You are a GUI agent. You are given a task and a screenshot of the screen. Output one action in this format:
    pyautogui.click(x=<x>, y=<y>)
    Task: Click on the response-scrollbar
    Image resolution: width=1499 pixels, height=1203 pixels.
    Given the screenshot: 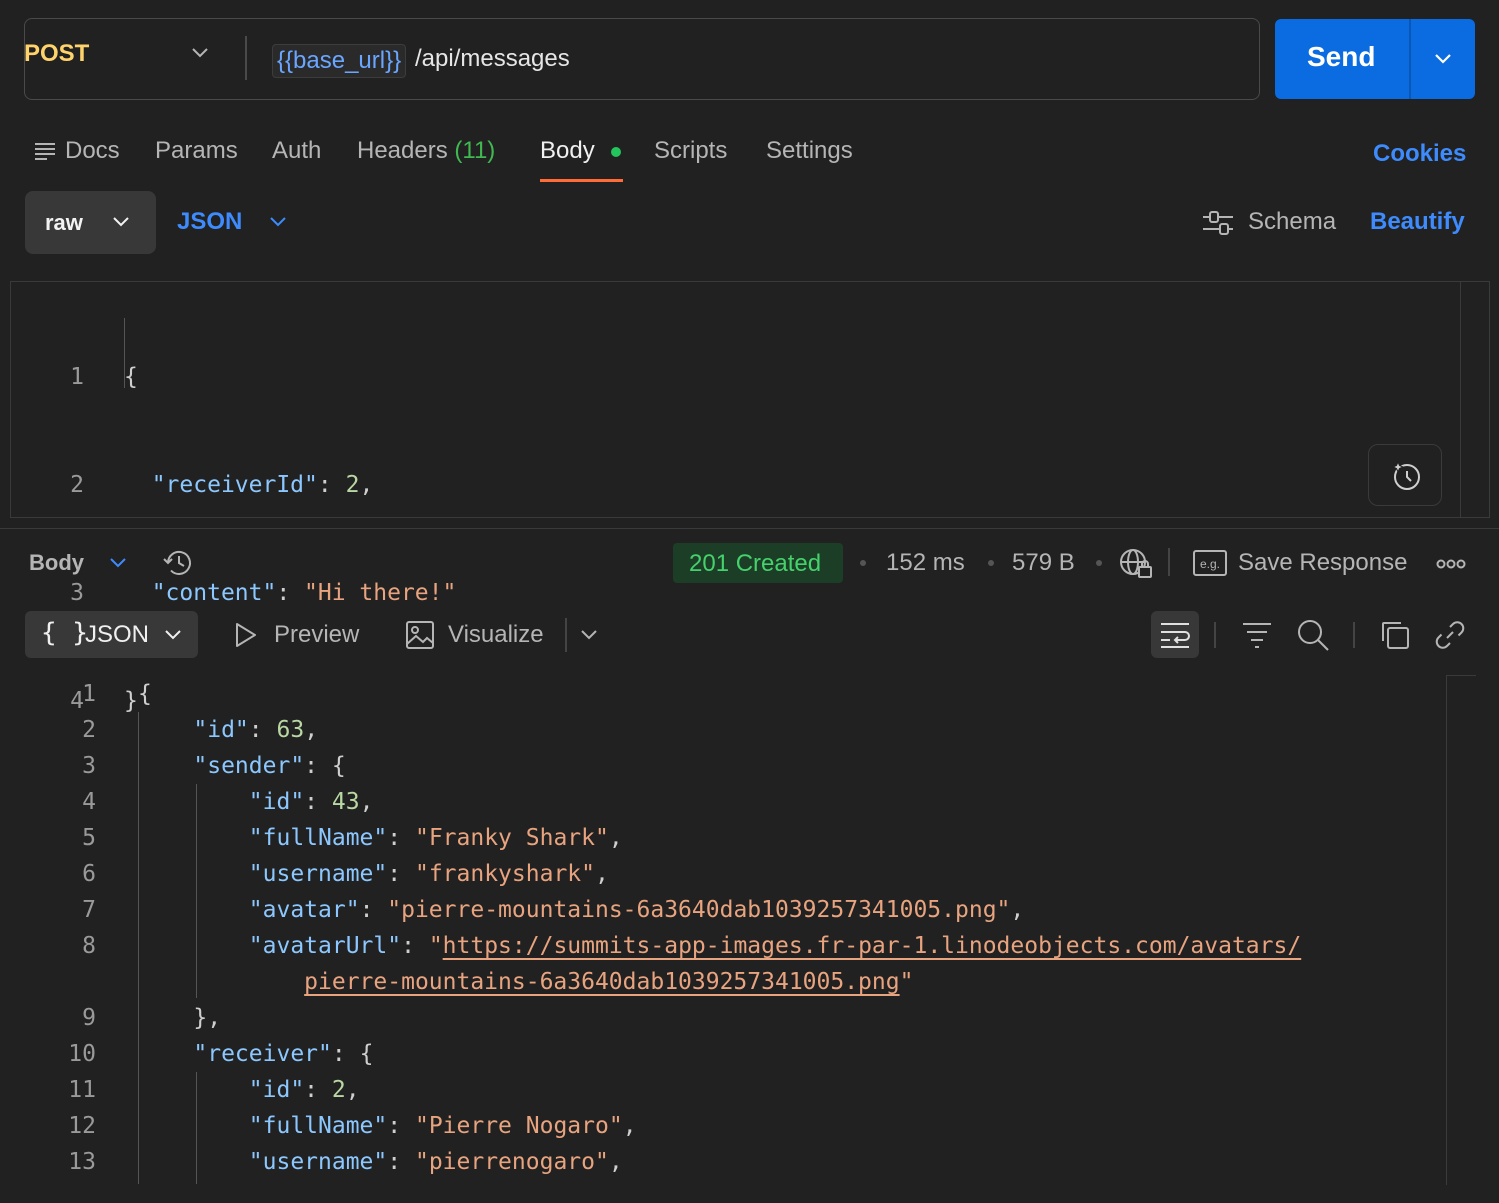 What is the action you would take?
    pyautogui.click(x=1446, y=930)
    